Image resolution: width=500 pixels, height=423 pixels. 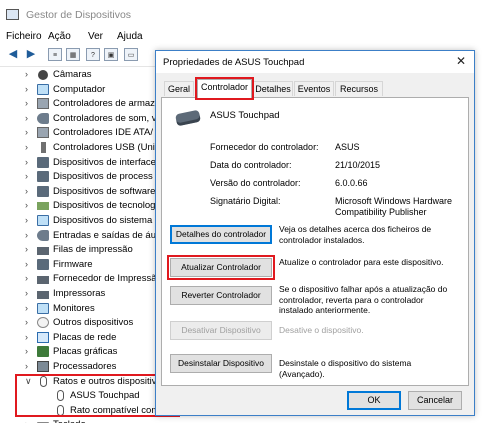 I want to click on uninstall-device-button: Desinstalar Dispositivo, so click(x=221, y=363).